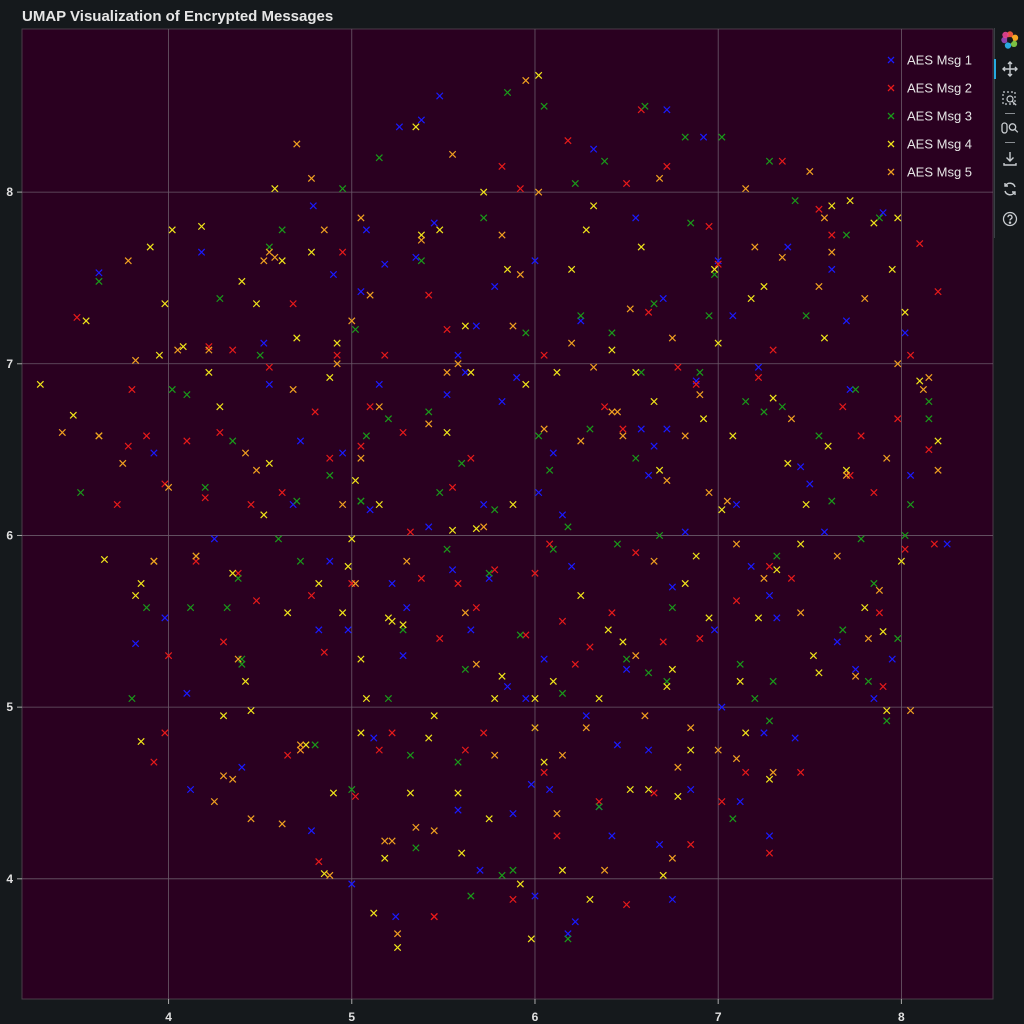 The image size is (1024, 1024). Describe the element at coordinates (1010, 189) in the screenshot. I see `reset-icon` at that location.